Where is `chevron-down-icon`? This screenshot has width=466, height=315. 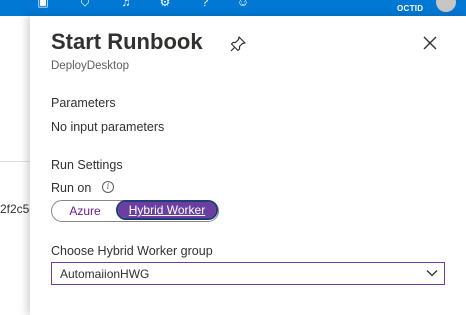 chevron-down-icon is located at coordinates (432, 273).